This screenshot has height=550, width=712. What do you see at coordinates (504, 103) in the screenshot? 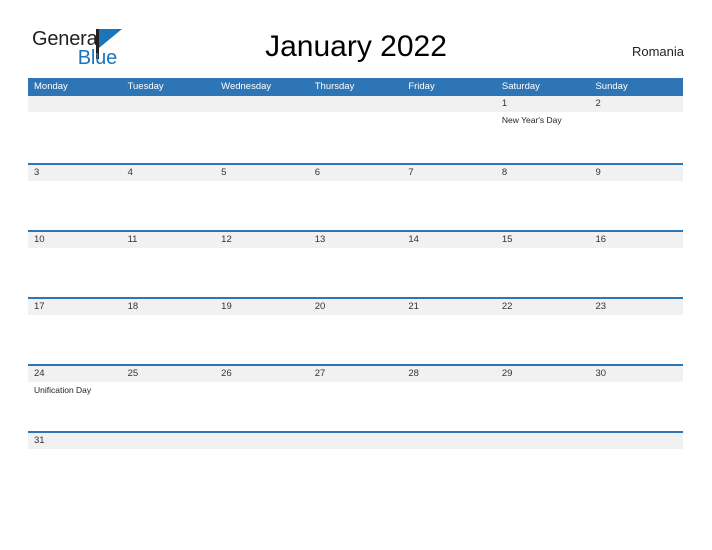
I see `day-number: 1` at bounding box center [504, 103].